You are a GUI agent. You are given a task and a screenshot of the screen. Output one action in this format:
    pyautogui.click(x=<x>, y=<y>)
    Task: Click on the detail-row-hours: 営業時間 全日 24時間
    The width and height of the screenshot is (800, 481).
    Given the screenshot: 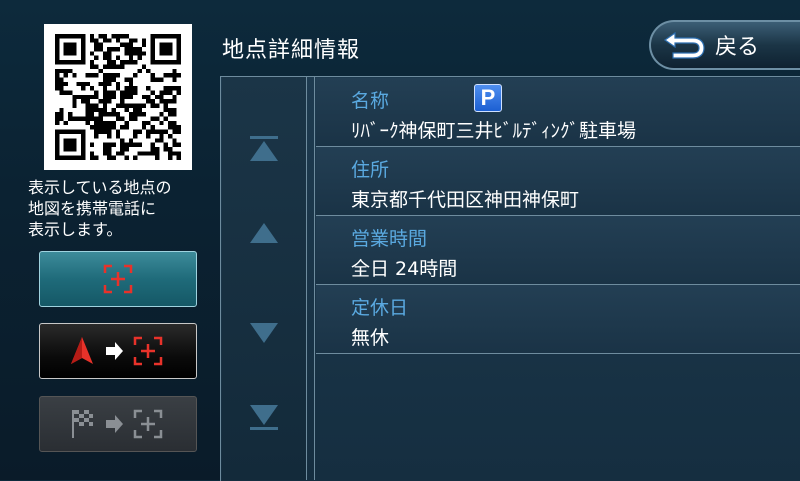 What is the action you would take?
    pyautogui.click(x=558, y=250)
    